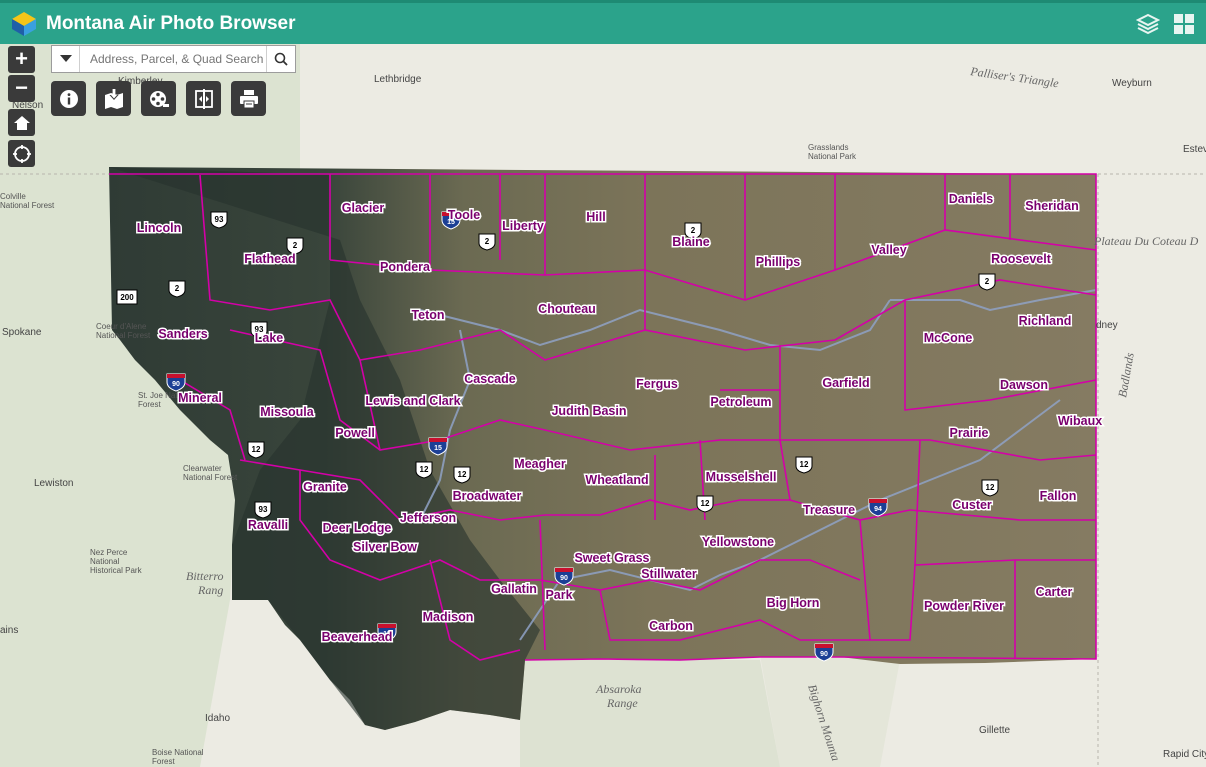  Describe the element at coordinates (603, 22) in the screenshot. I see `app-header: Montana Air Photo Browser` at that location.